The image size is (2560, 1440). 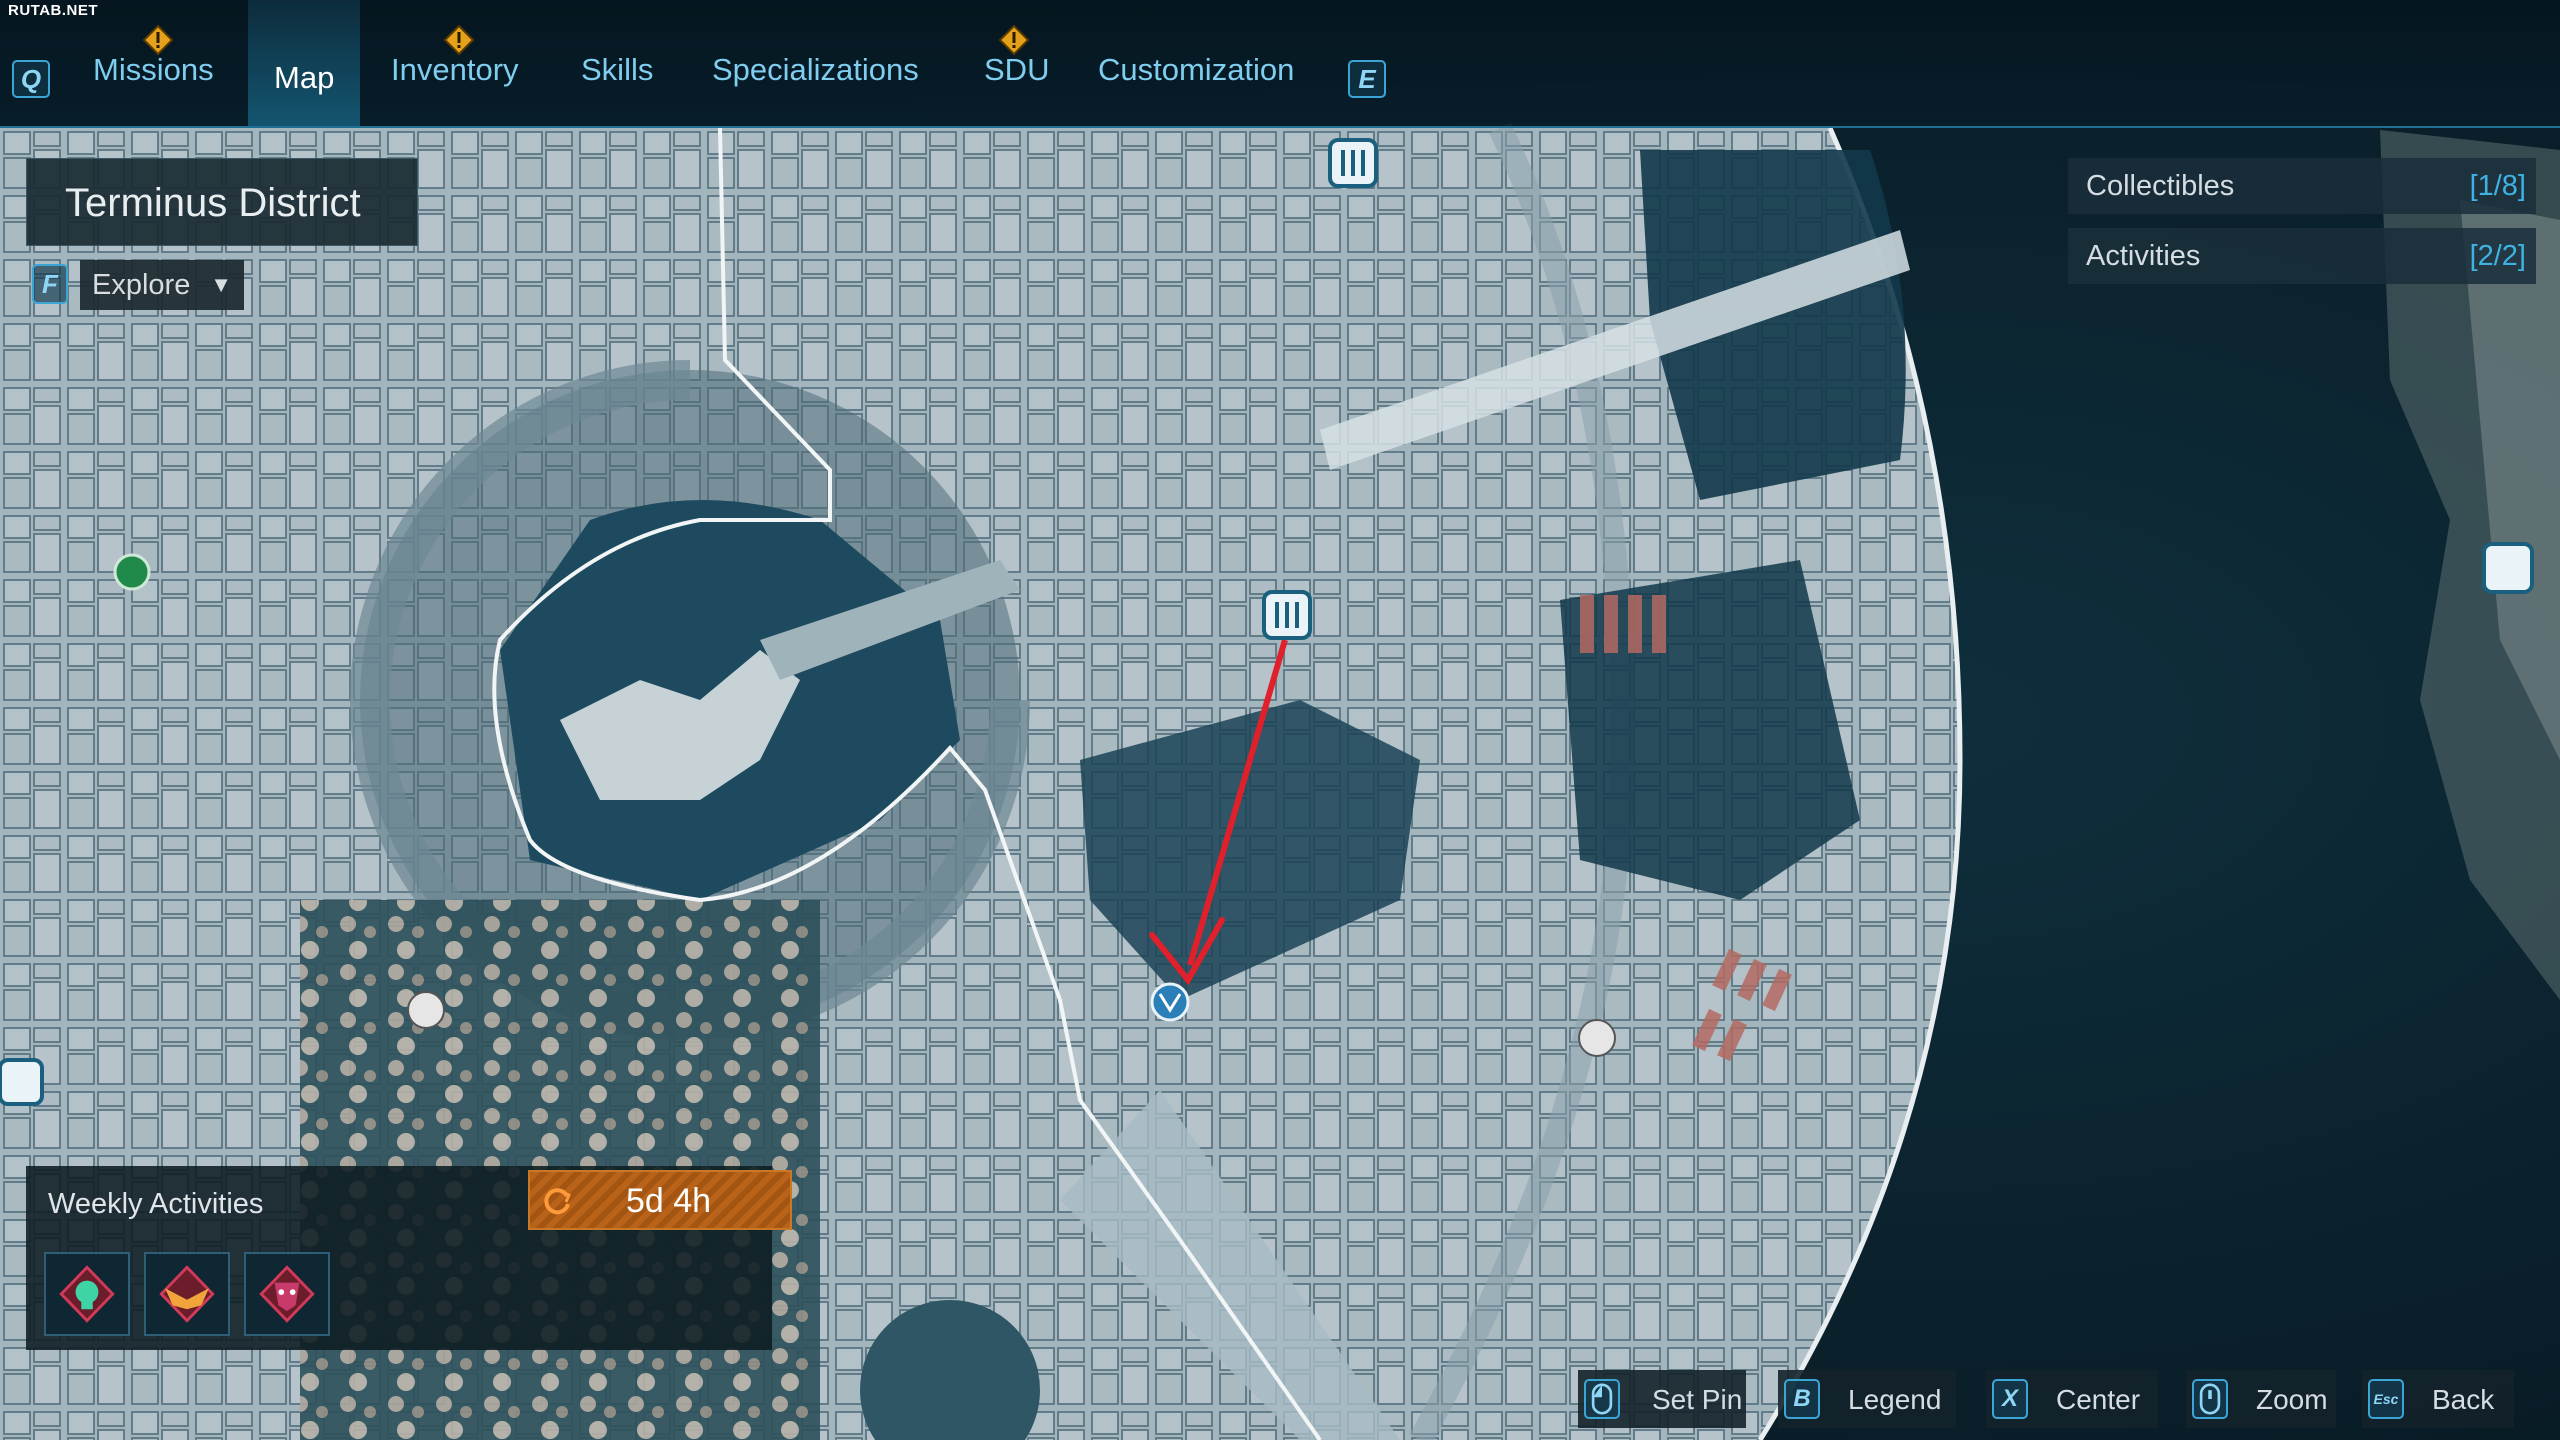 What do you see at coordinates (1196, 77) in the screenshot?
I see `tab-customization: Customization` at bounding box center [1196, 77].